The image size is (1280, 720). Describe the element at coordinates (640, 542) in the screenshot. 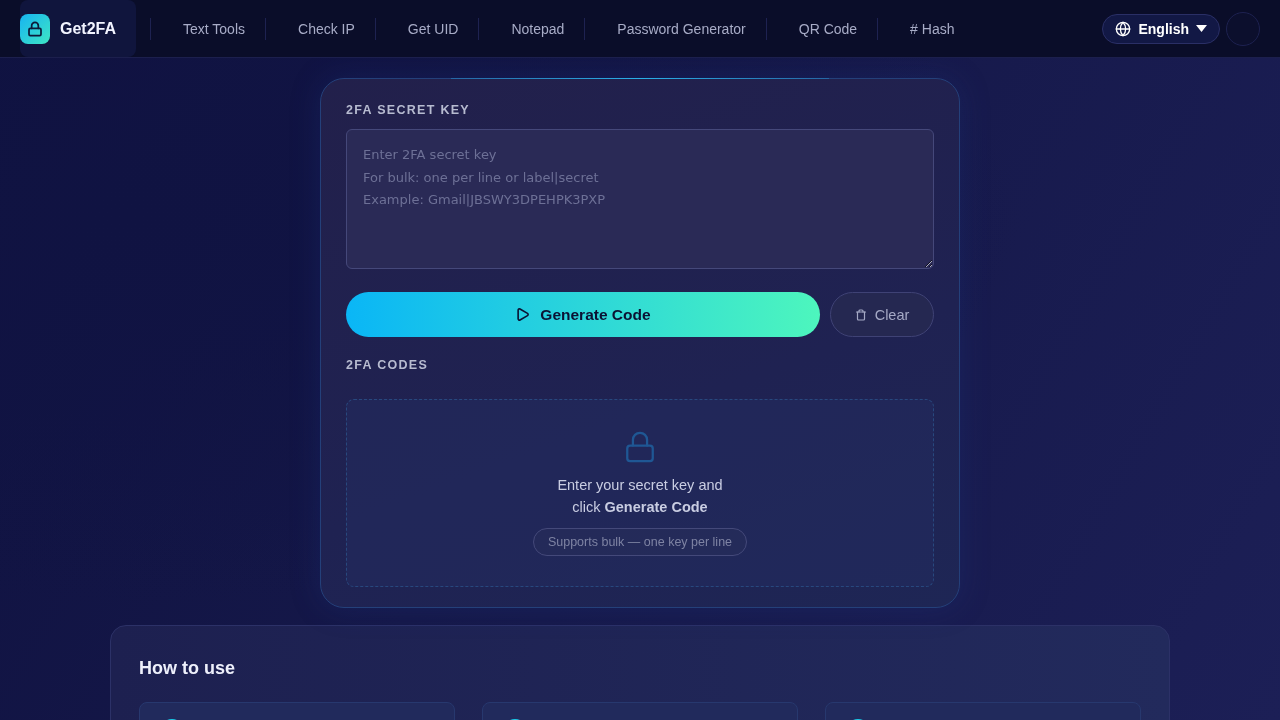

I see `bulk-hint-tag: Supports bulk — one key per line` at that location.